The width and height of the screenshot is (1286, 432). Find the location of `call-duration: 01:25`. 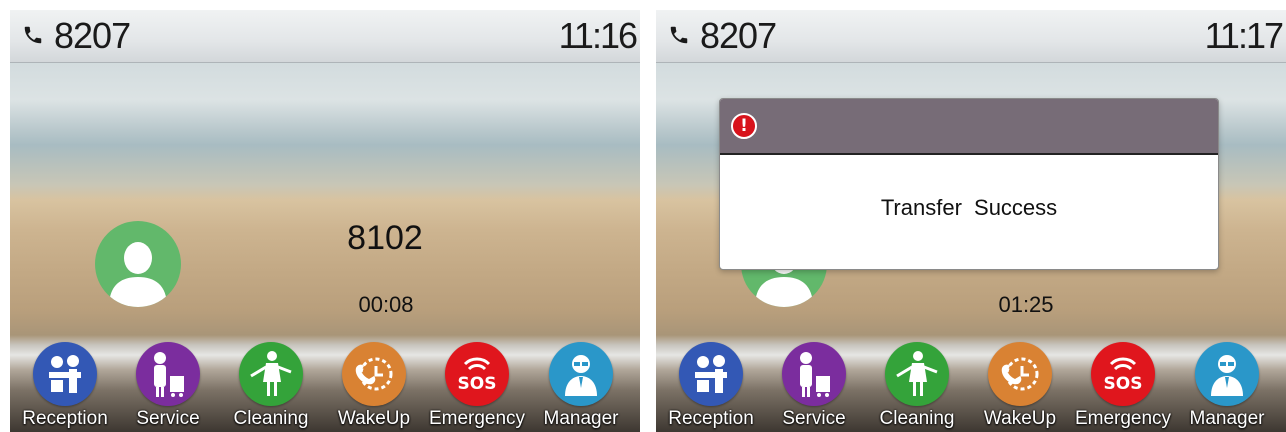

call-duration: 01:25 is located at coordinates (1026, 304).